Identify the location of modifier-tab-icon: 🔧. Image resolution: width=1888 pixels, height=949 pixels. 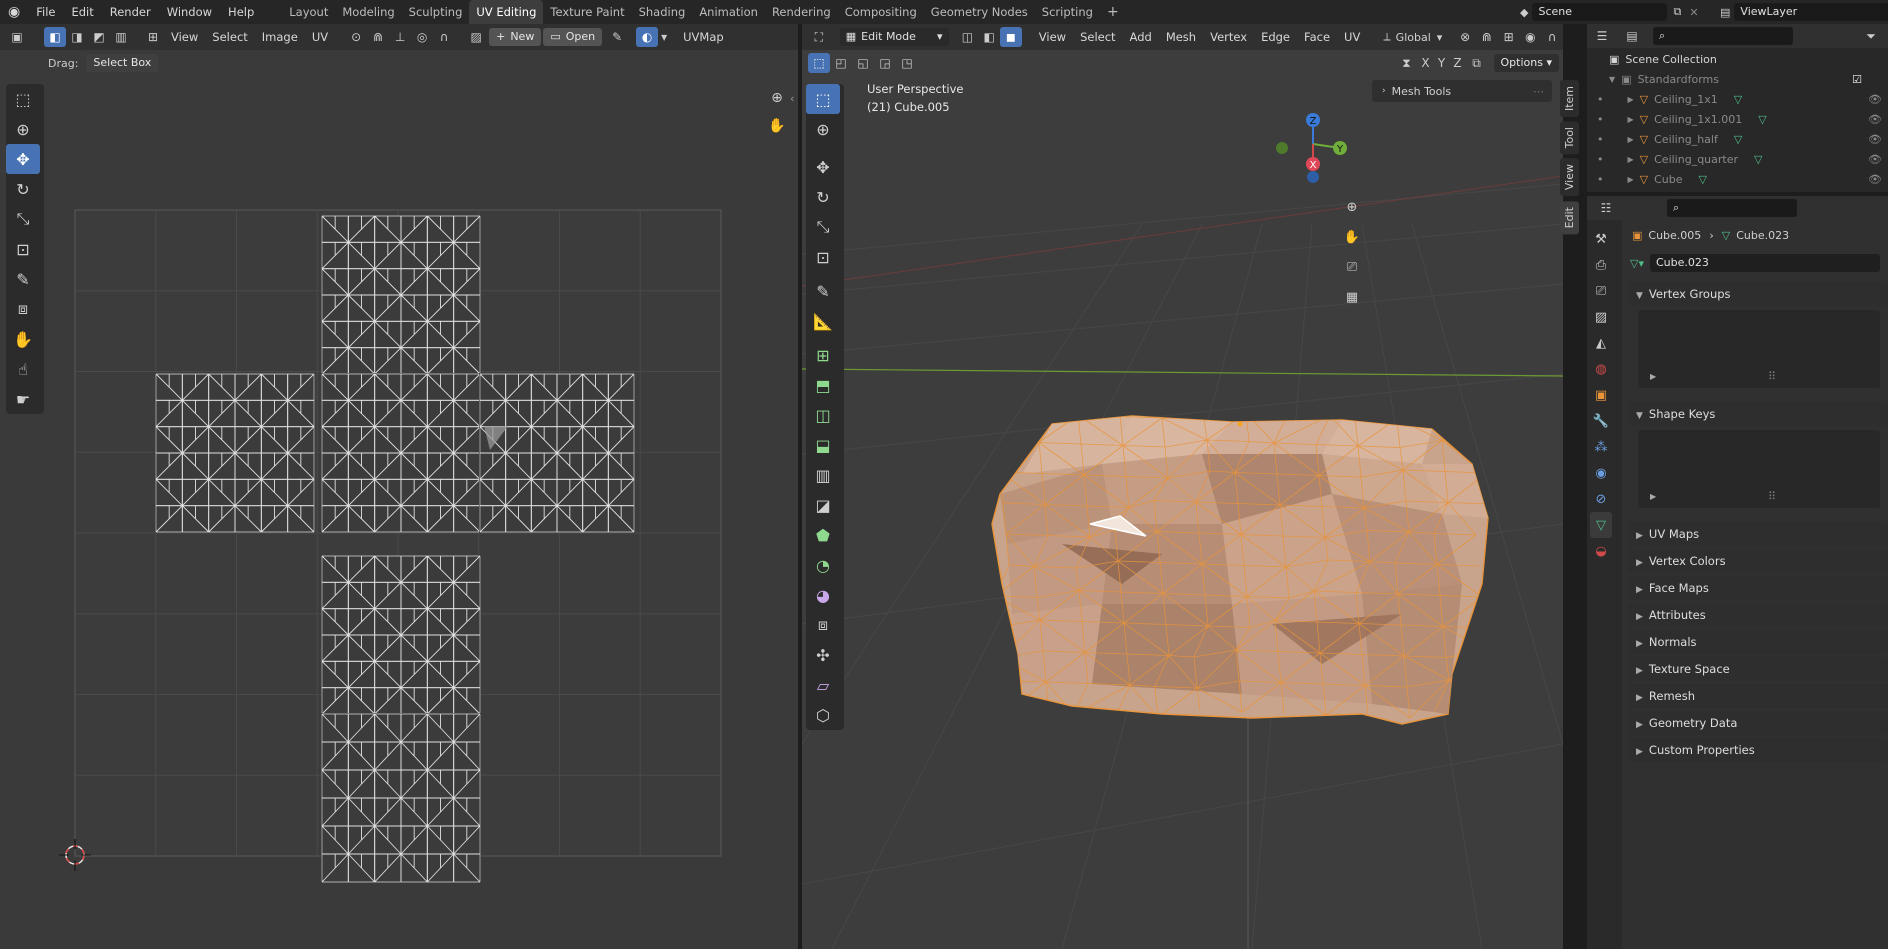
(1601, 421).